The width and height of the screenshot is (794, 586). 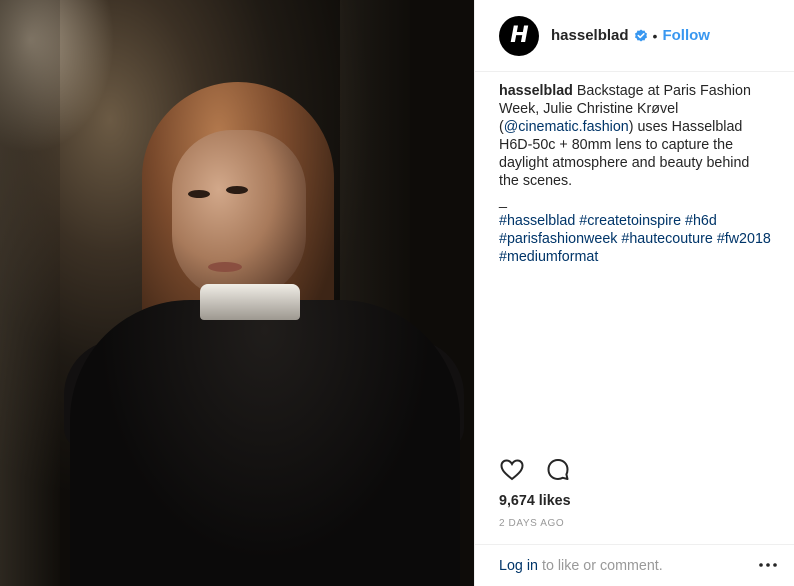 What do you see at coordinates (686, 35) in the screenshot?
I see `follow-button: Follow` at bounding box center [686, 35].